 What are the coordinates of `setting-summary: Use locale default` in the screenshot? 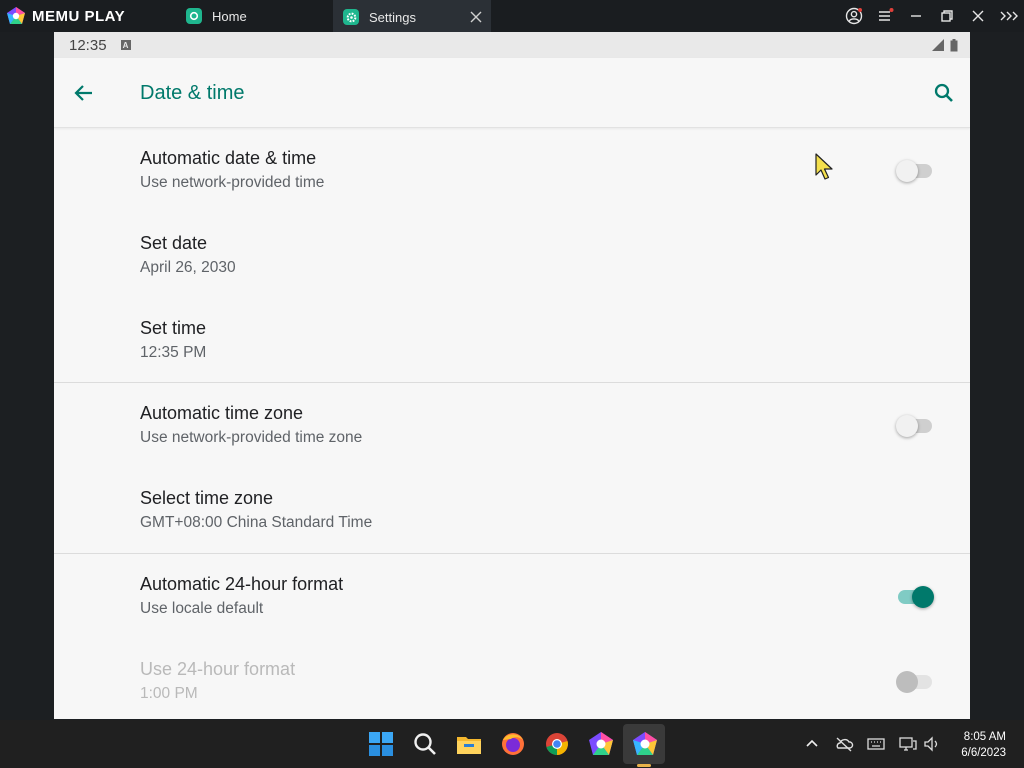 It's located at (202, 608).